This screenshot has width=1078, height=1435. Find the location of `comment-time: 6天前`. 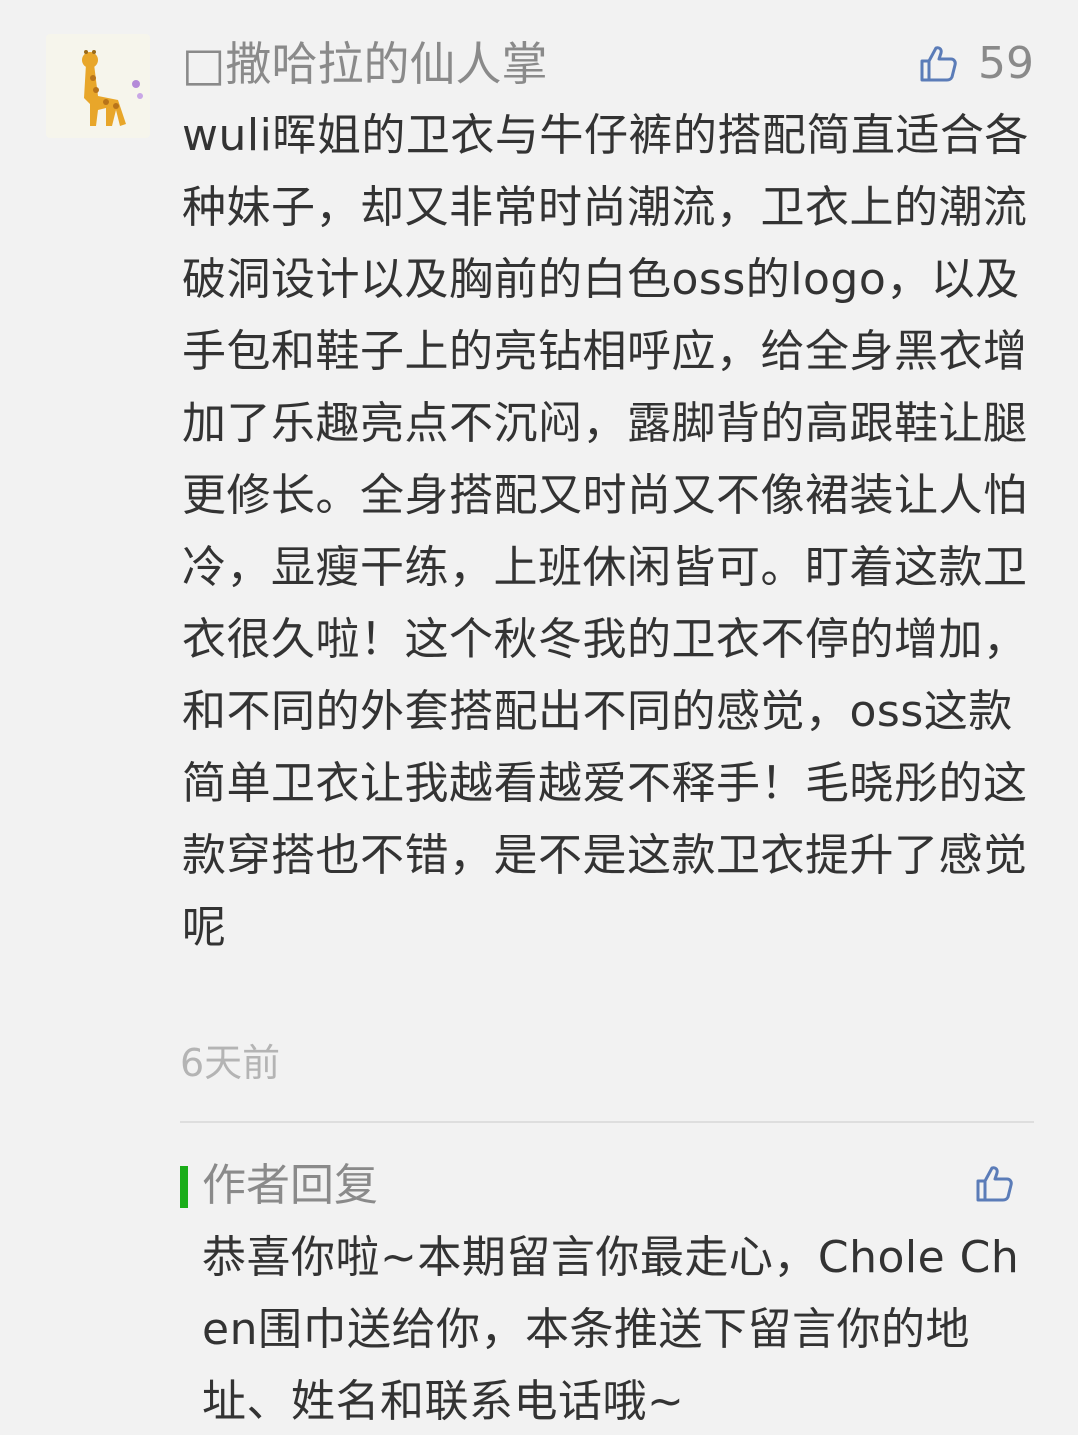

comment-time: 6天前 is located at coordinates (230, 1063).